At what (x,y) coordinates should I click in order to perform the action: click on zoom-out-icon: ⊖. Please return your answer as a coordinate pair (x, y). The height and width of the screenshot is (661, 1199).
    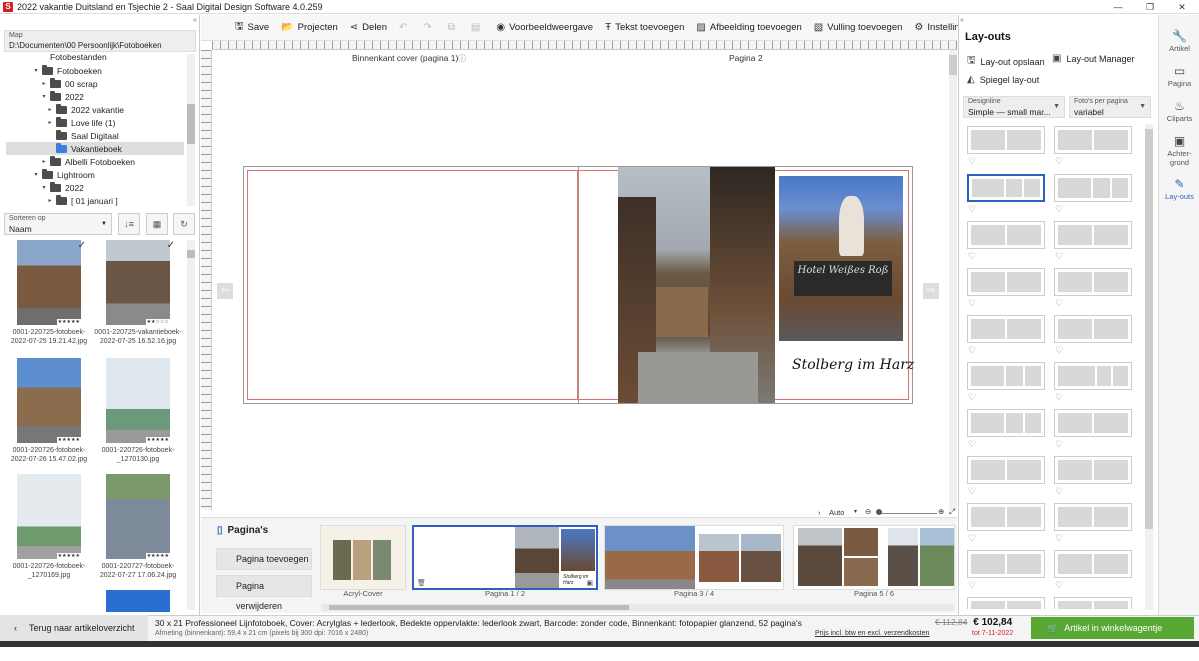
    Looking at the image, I should click on (868, 511).